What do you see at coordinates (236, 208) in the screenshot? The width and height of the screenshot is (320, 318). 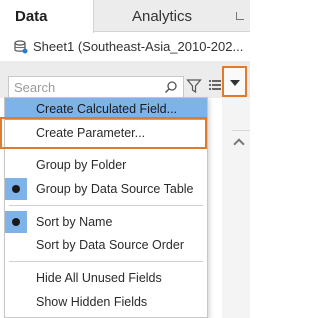 I see `side-panel-strip` at bounding box center [236, 208].